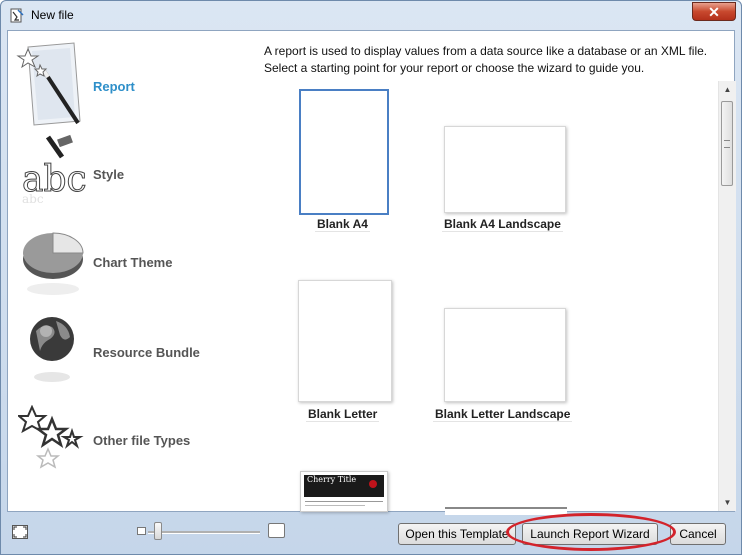  I want to click on scrollbar-thumb, so click(727, 143).